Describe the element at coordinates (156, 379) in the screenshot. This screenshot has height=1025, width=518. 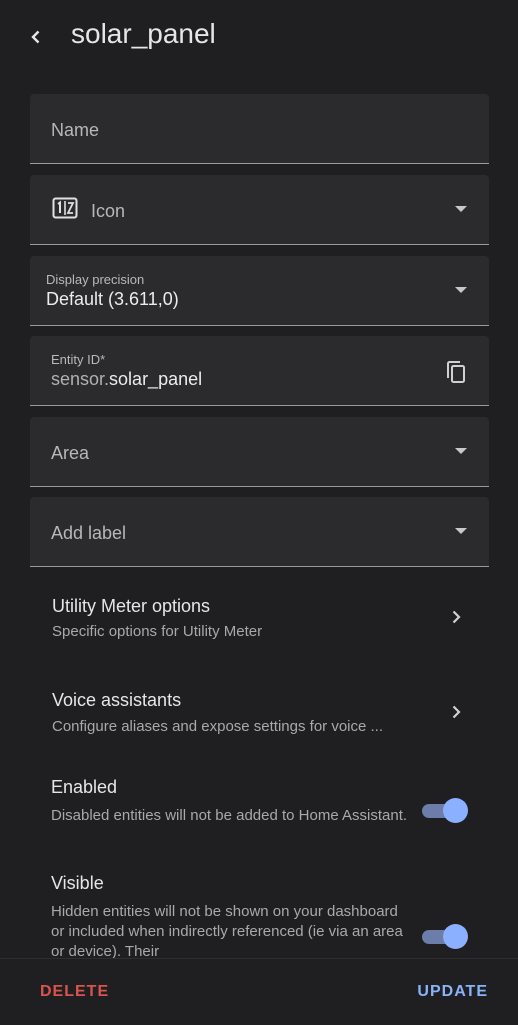
I see `entity-id-object: solar_panel` at that location.